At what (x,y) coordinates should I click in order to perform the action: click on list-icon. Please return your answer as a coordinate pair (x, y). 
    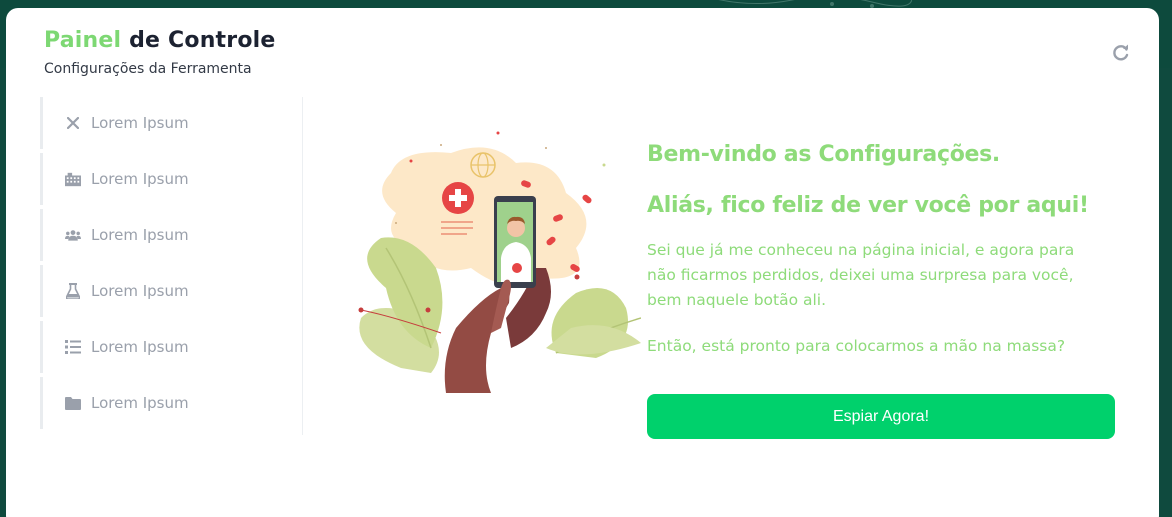
    Looking at the image, I should click on (73, 347).